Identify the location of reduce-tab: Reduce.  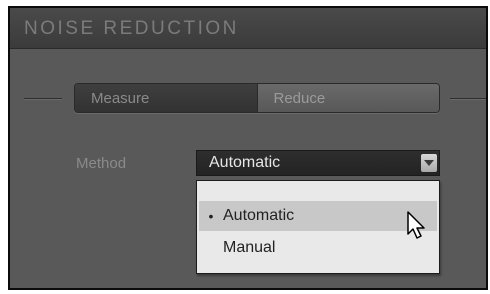
(348, 98).